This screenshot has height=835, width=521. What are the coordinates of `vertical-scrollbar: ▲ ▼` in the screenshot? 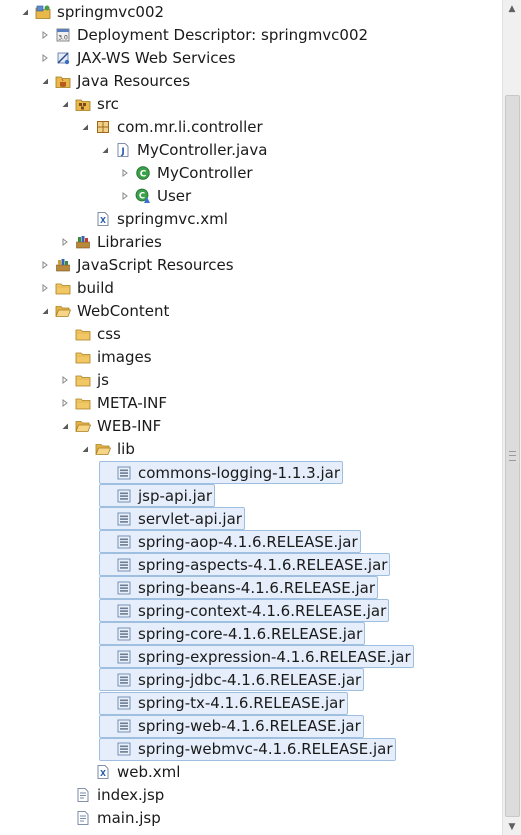 It's located at (511, 417).